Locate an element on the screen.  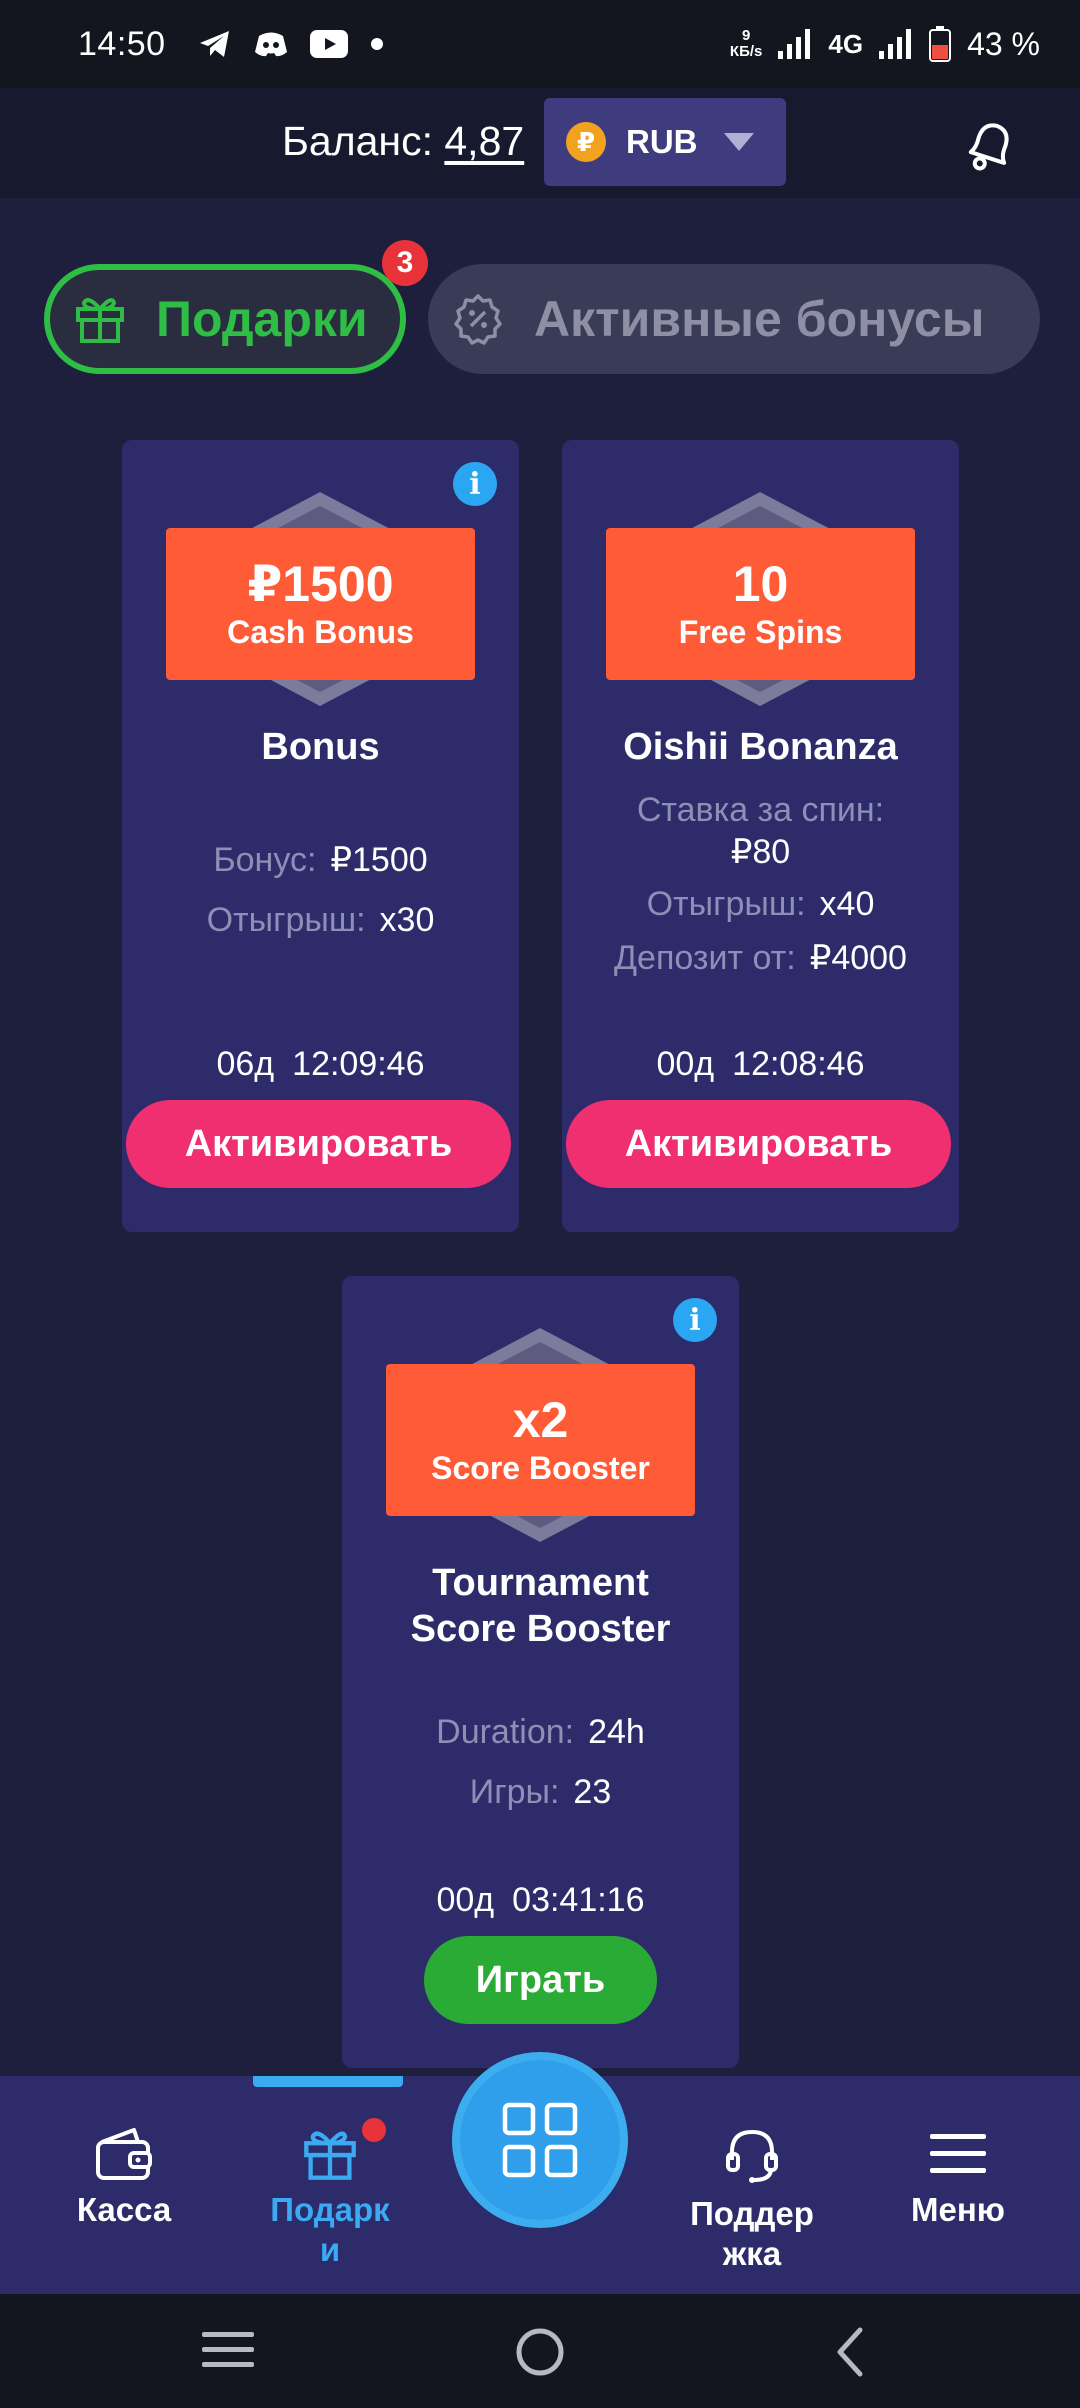
detail-value: 24h is located at coordinates (616, 1732).